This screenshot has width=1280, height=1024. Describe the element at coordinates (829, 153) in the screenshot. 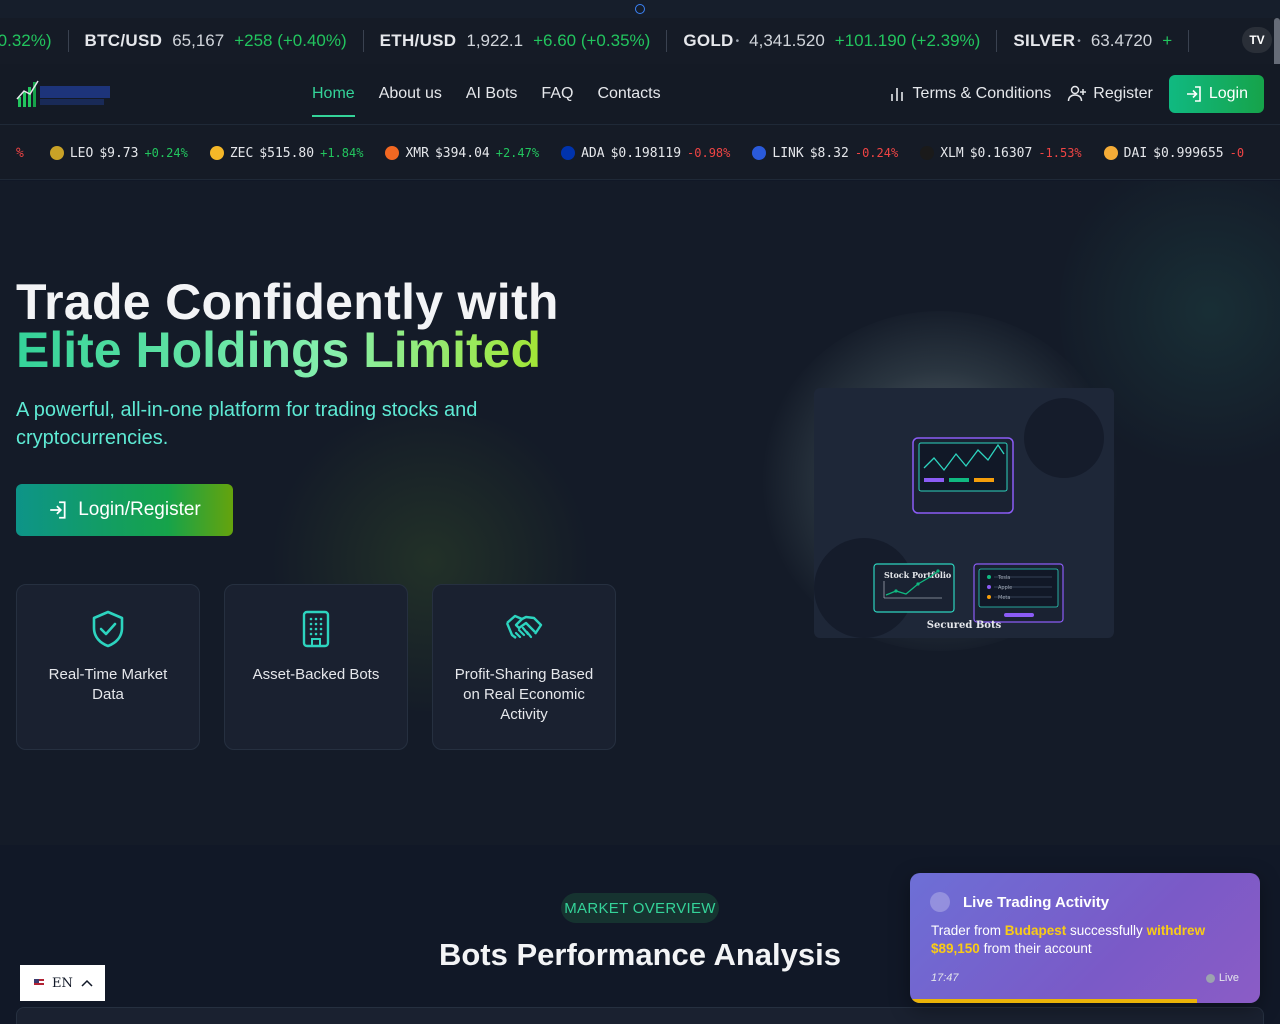

I see `coin-price: $8.32` at that location.